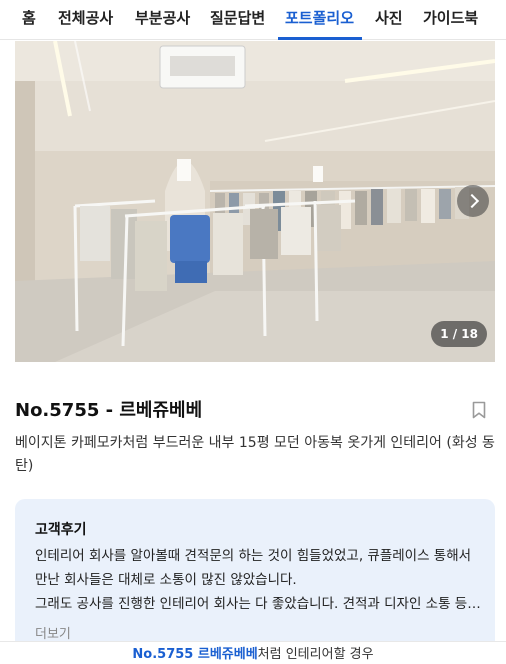 Image resolution: width=506 pixels, height=664 pixels. What do you see at coordinates (109, 410) in the screenshot?
I see `portfolio-title: No.5755 - 르베쥬베베` at bounding box center [109, 410].